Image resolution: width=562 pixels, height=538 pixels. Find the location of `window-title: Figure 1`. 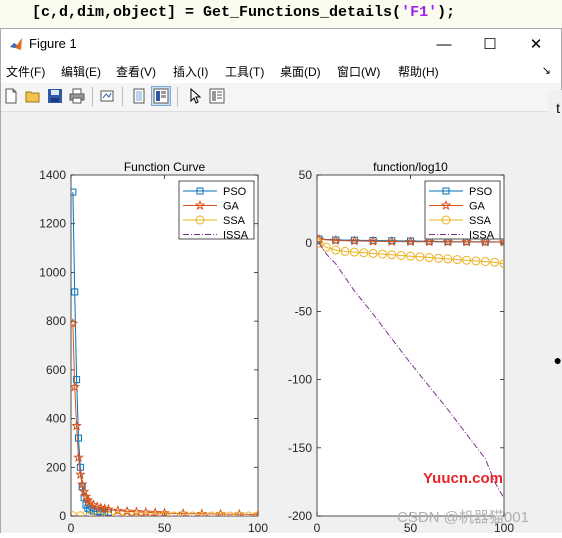

window-title: Figure 1 is located at coordinates (53, 43).